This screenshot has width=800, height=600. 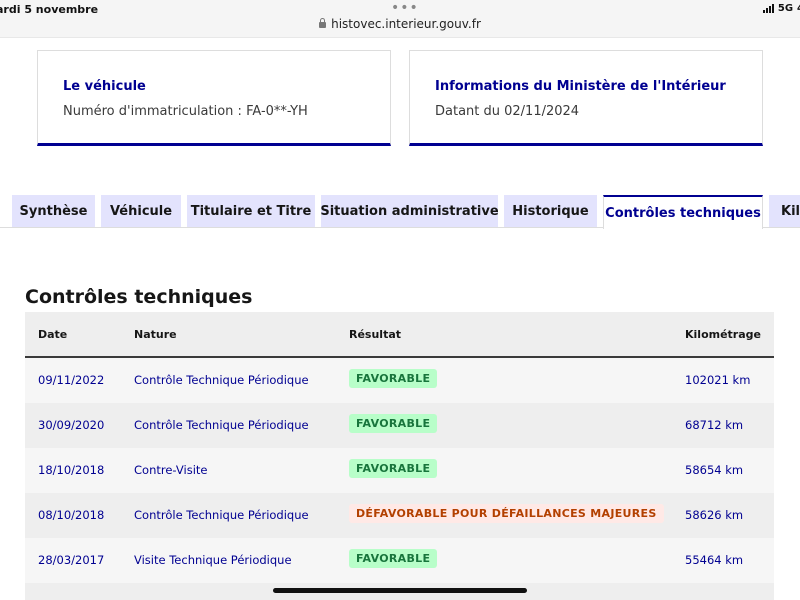 What do you see at coordinates (71, 515) in the screenshot?
I see `row-date: 08/10/2018` at bounding box center [71, 515].